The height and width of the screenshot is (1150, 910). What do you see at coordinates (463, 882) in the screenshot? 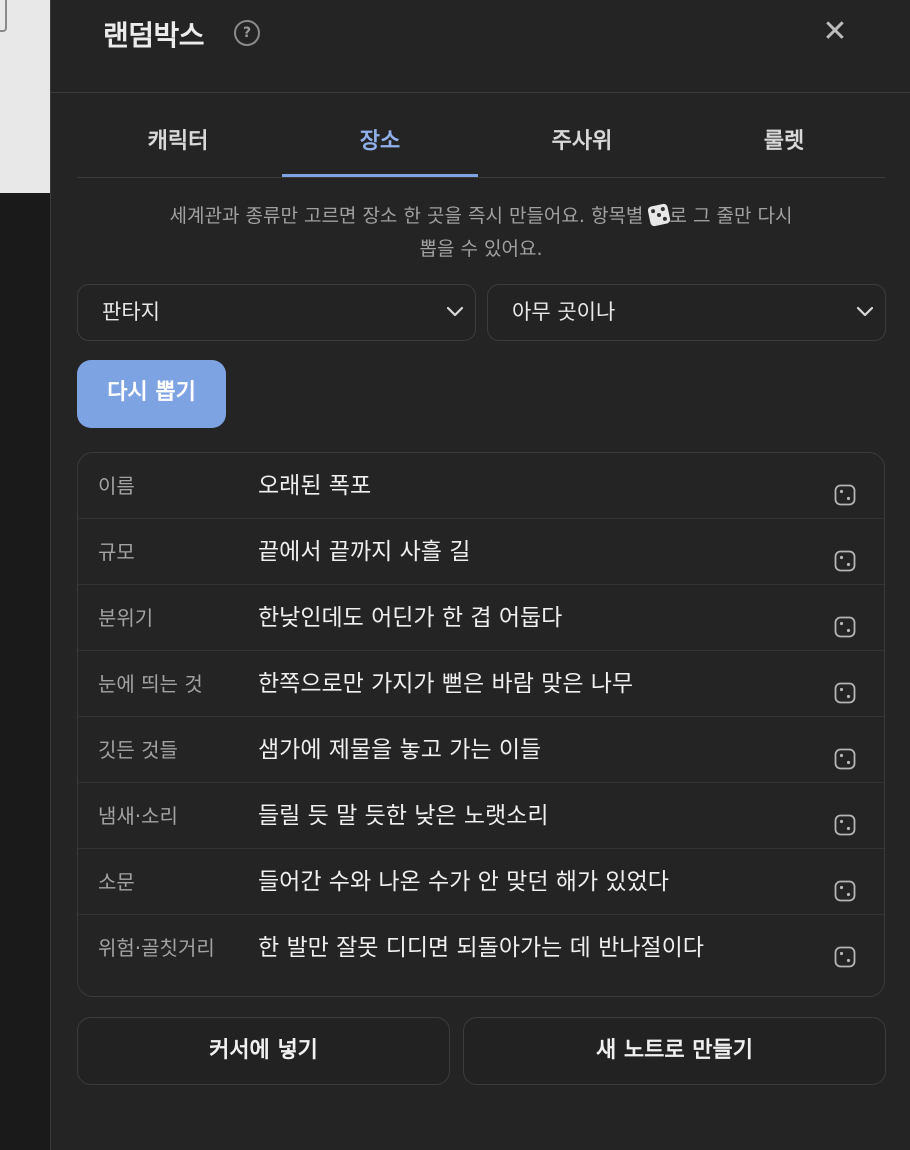
I see `row-value: 들어간 수와 나온 수가 안 맞던 해가 있었다` at bounding box center [463, 882].